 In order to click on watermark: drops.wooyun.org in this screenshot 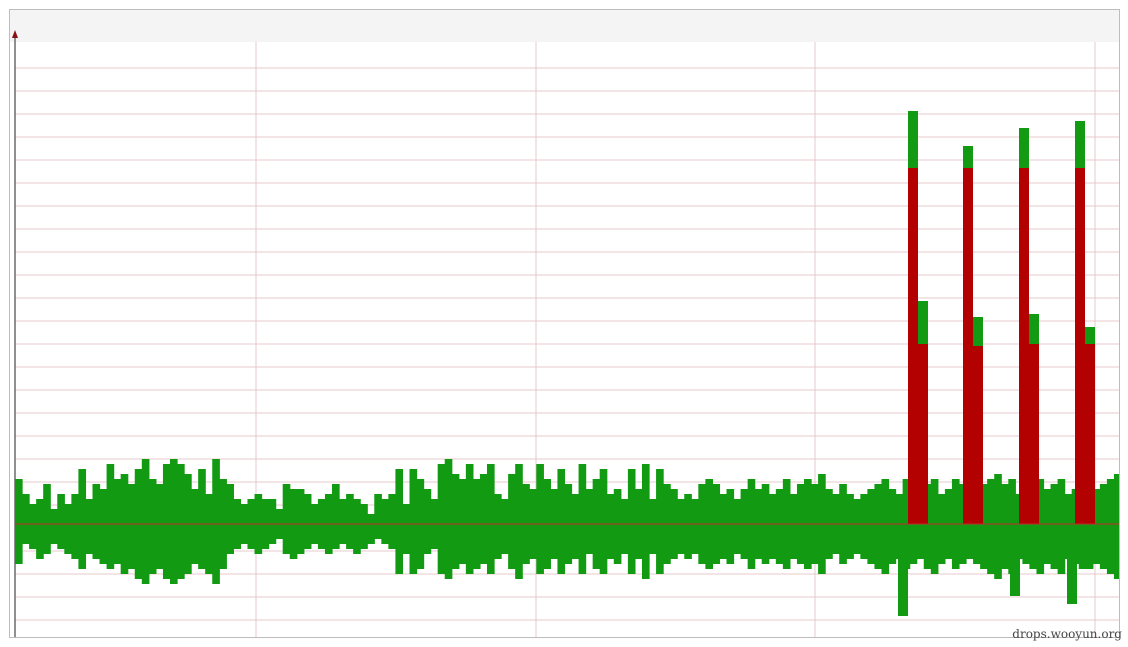, I will do `click(1067, 634)`.